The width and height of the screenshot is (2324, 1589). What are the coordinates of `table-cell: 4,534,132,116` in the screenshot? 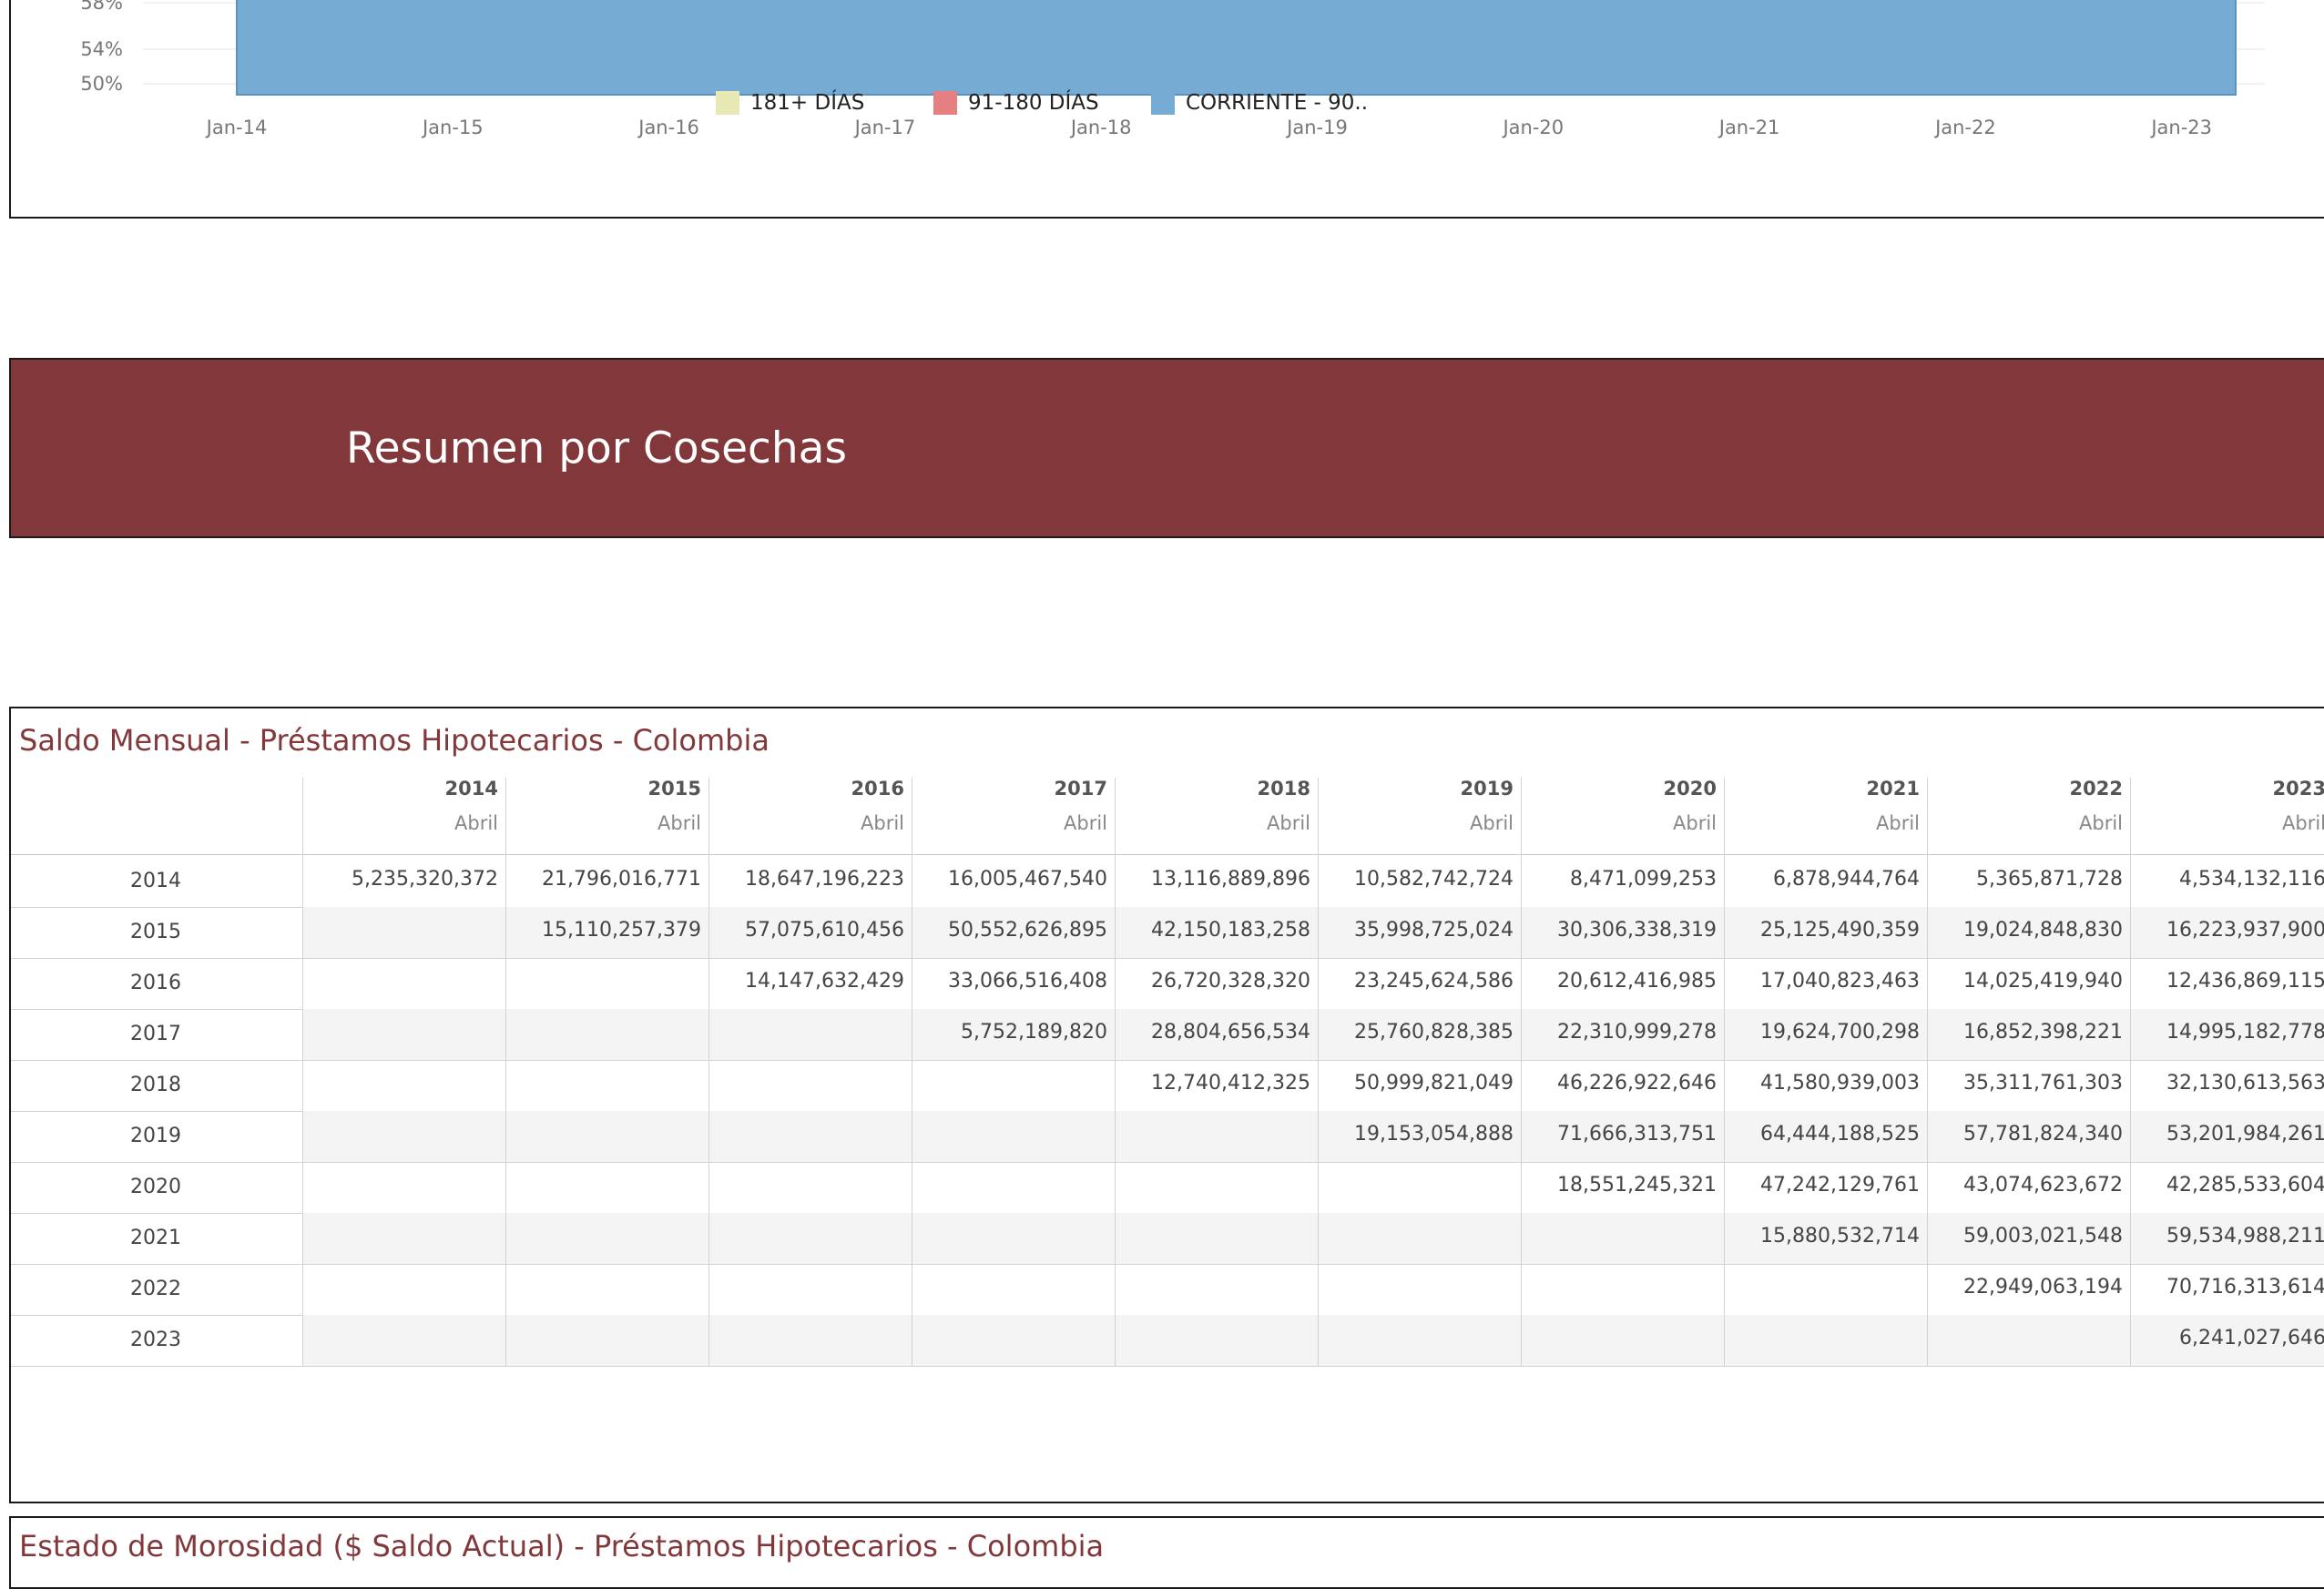 It's located at (2227, 881).